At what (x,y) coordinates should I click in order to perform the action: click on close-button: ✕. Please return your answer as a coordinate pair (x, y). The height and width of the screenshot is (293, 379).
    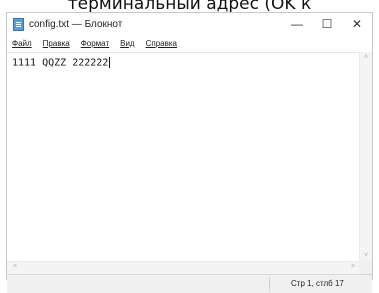
    Looking at the image, I should click on (357, 24).